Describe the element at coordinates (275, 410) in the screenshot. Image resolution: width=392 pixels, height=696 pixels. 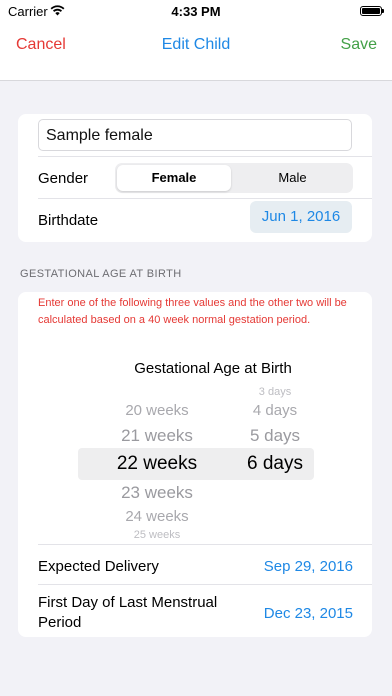
I see `picker-days-item: 4 days` at that location.